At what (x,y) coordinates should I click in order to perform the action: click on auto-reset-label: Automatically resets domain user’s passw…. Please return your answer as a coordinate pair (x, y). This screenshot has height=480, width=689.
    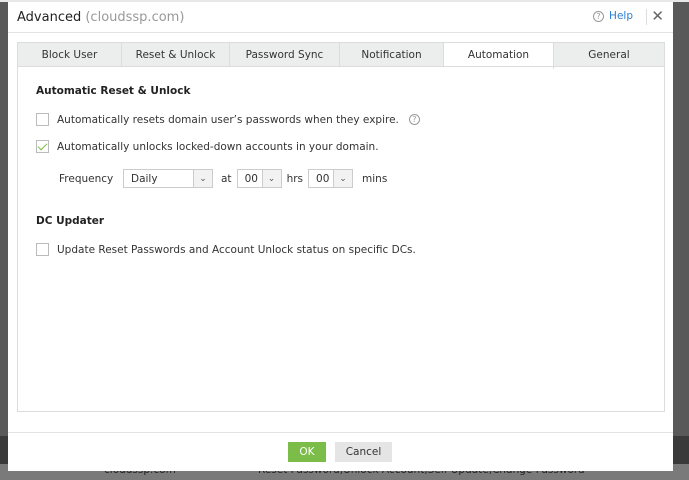
    Looking at the image, I should click on (228, 119).